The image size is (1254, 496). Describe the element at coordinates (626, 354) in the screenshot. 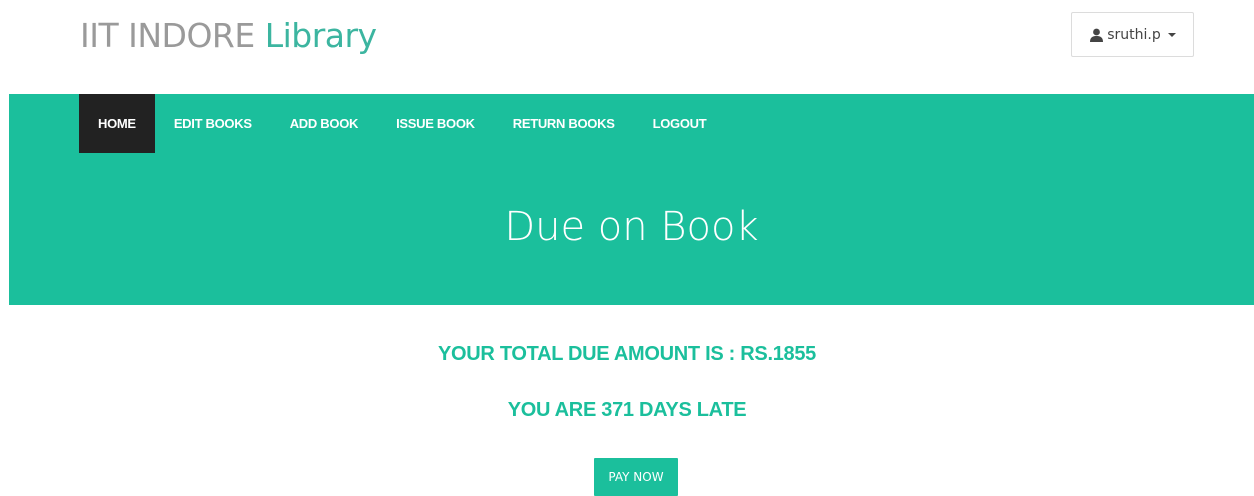

I see `due-amount-text: YOUR TOTAL DUE AMOUNT IS : RS.1855` at that location.